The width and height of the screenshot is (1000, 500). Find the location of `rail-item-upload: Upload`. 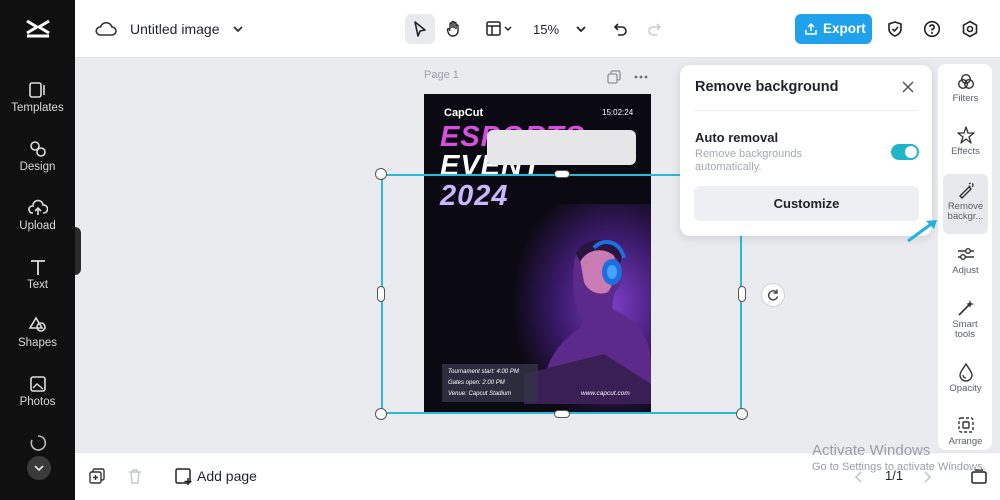

rail-item-upload: Upload is located at coordinates (37, 224).